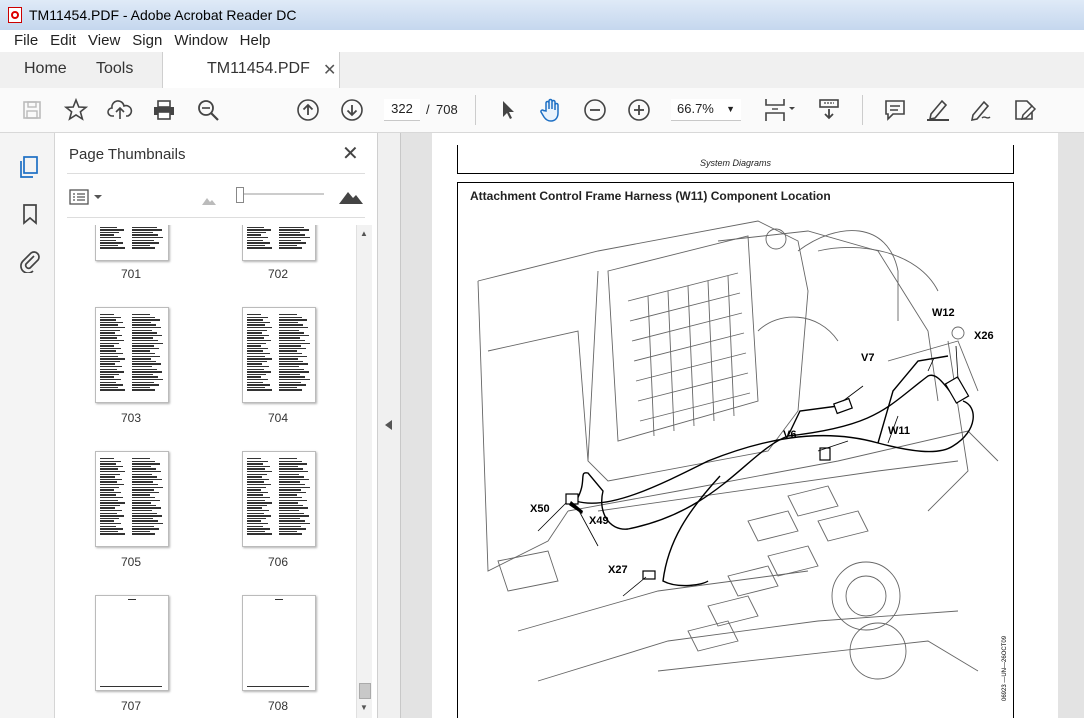  Describe the element at coordinates (30, 262) in the screenshot. I see `attachments-paperclip-icon` at that location.